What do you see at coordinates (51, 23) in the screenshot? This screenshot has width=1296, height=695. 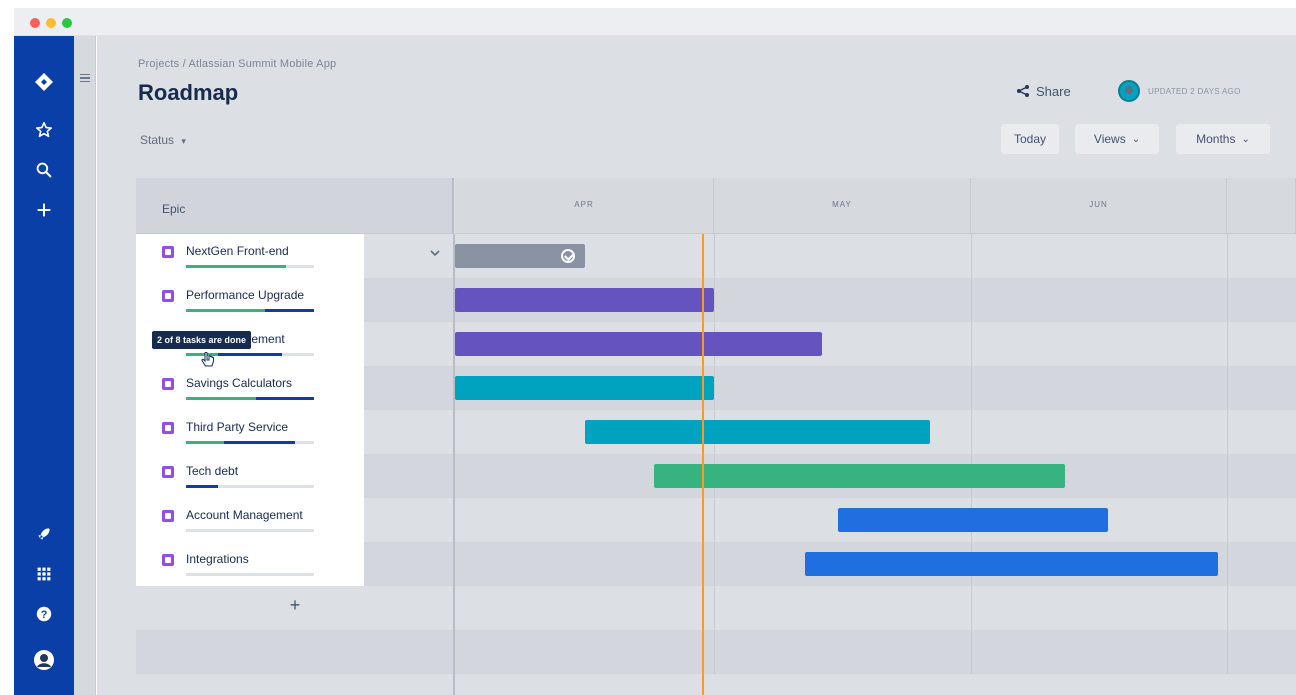 I see `minimize-window-button` at bounding box center [51, 23].